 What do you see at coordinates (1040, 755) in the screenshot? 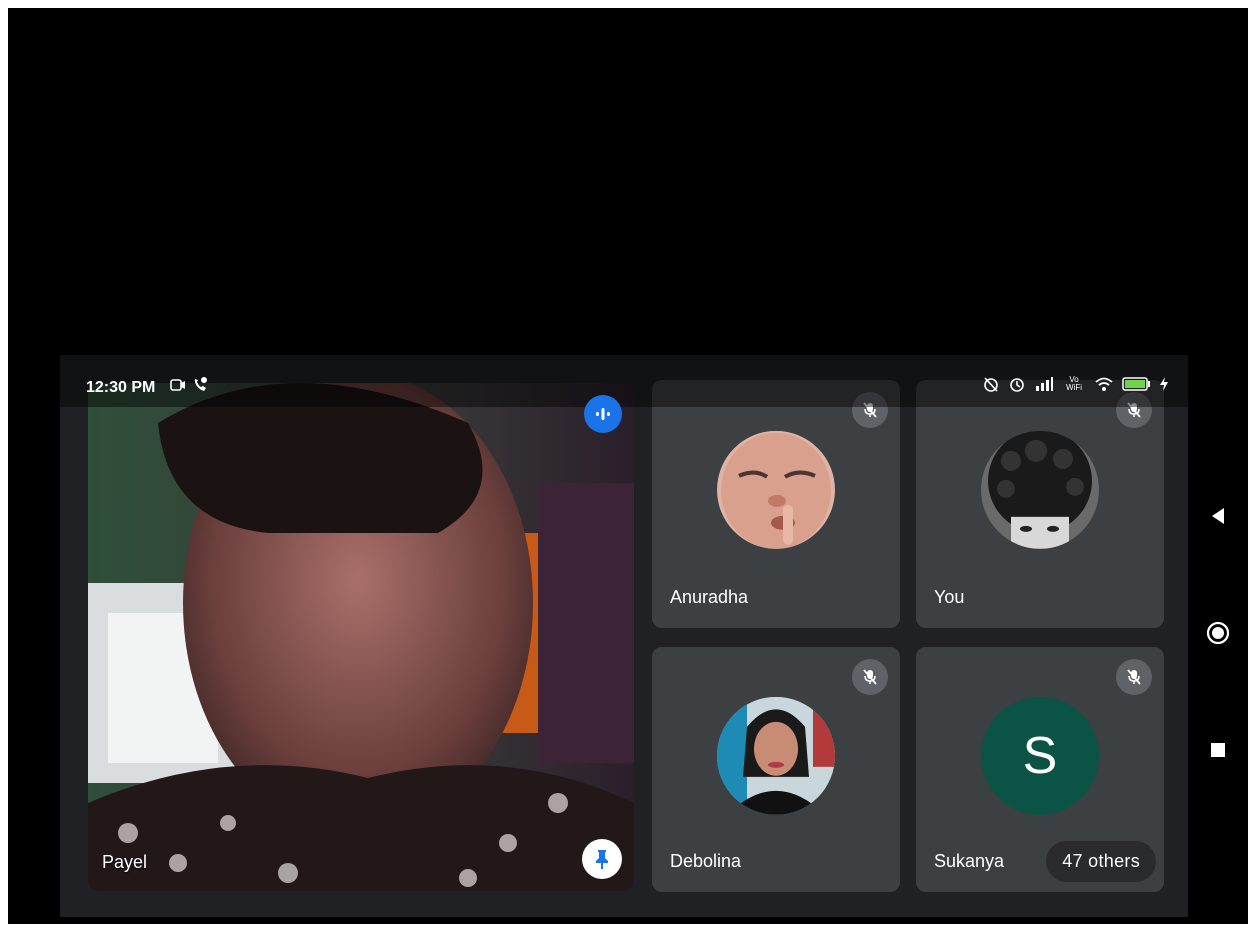
I see `avatar-initial: S` at bounding box center [1040, 755].